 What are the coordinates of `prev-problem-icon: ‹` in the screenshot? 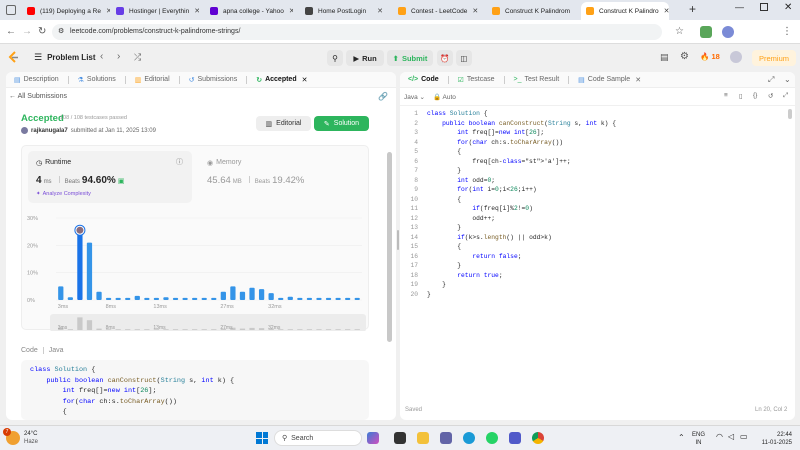 It's located at (101, 56).